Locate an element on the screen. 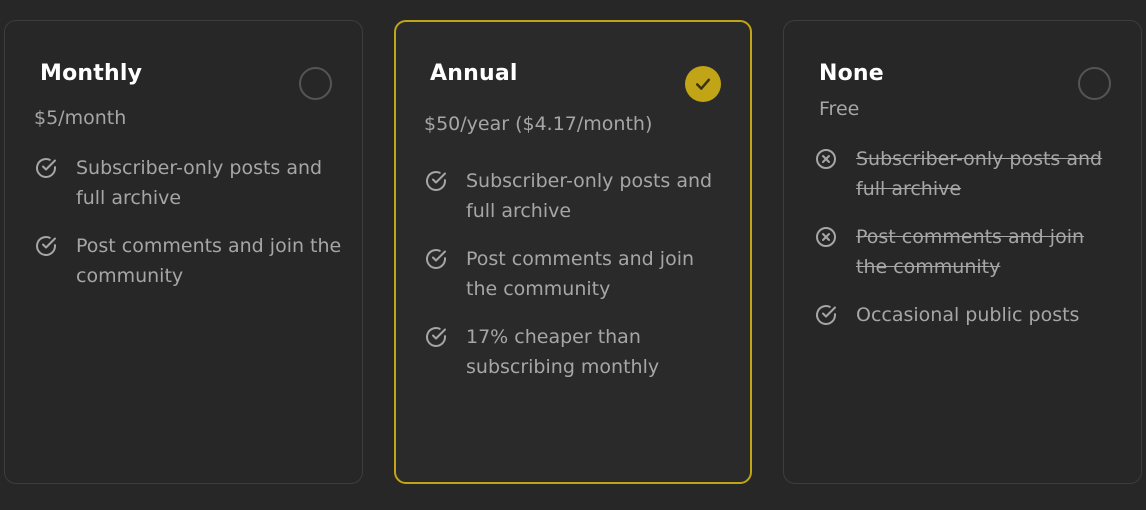  feature-item-excluded: Post comments and join the community is located at coordinates (967, 252).